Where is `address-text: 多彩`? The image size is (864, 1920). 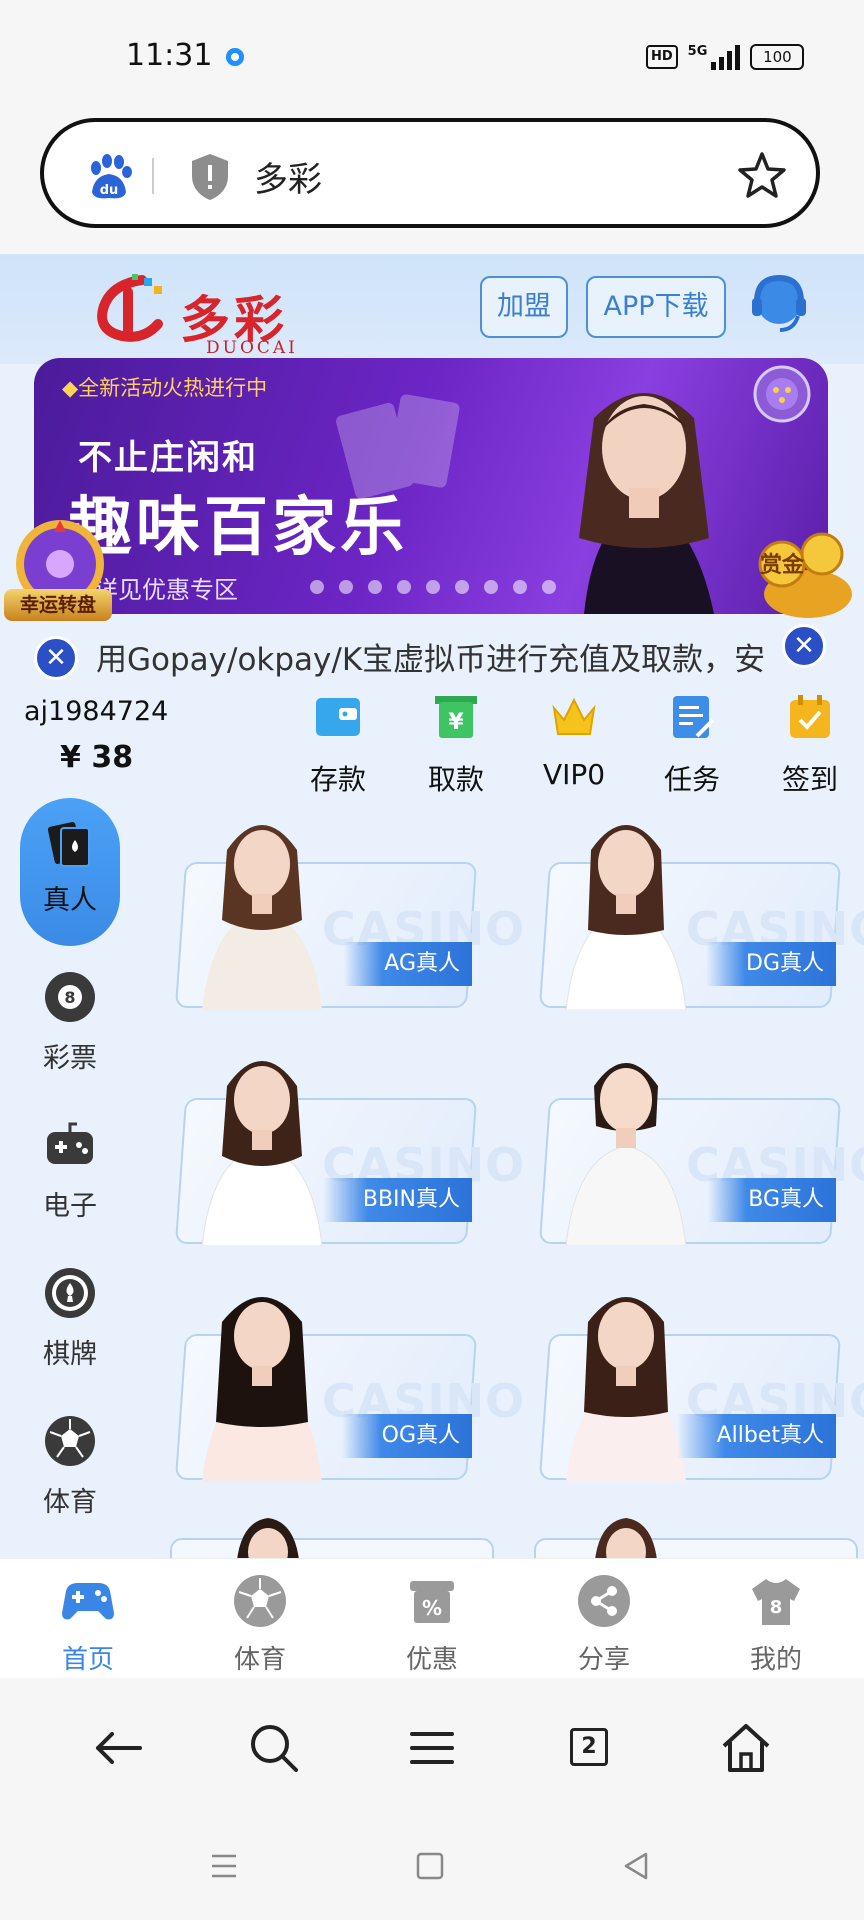 address-text: 多彩 is located at coordinates (288, 176).